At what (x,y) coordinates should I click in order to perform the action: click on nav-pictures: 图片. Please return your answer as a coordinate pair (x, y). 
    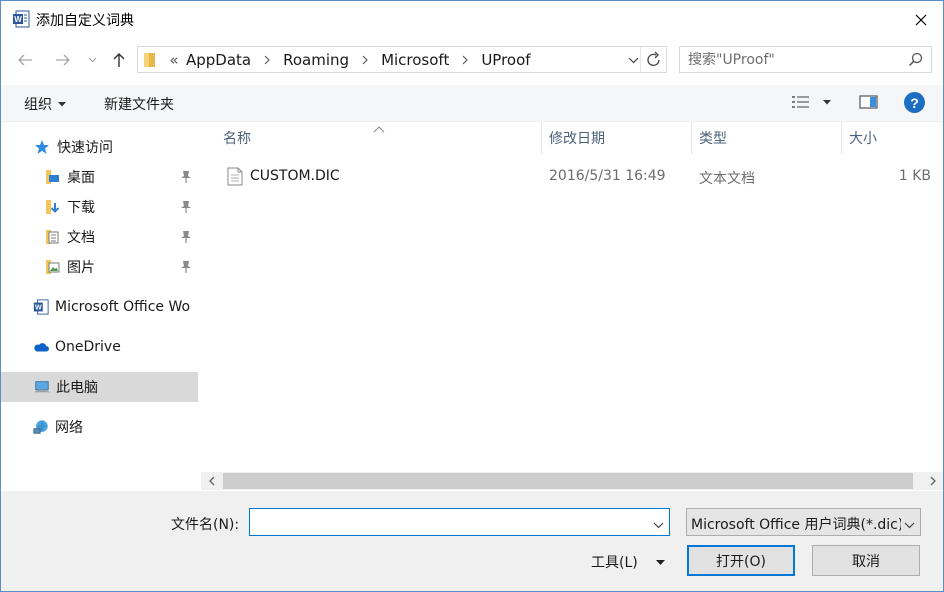
    Looking at the image, I should click on (99, 267).